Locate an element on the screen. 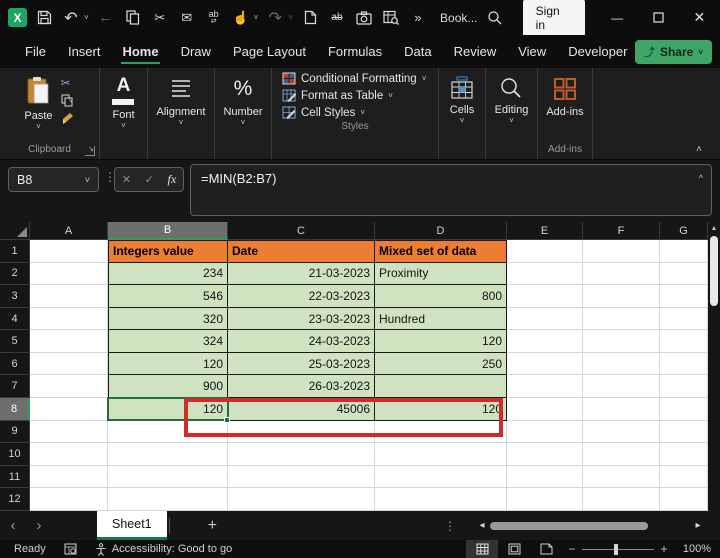  cell-E6 is located at coordinates (545, 364).